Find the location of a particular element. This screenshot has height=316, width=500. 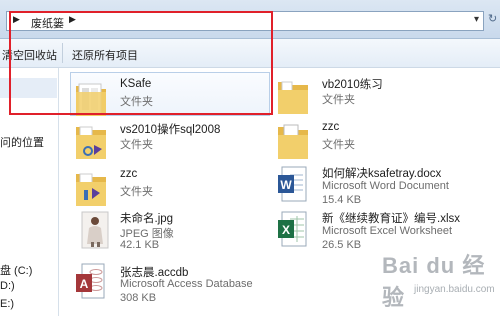

address-dropdown-icon: ▾ is located at coordinates (476, 19).